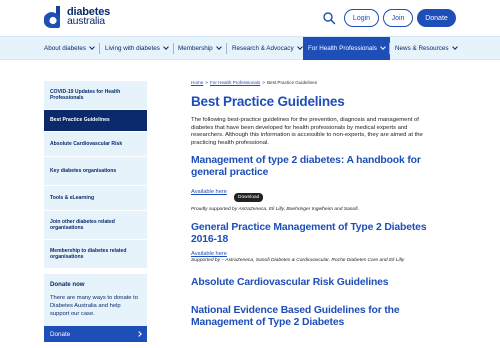  Describe the element at coordinates (290, 282) in the screenshot. I see `guideline-title: Absolute Cardiovascular Risk Guidelines` at that location.